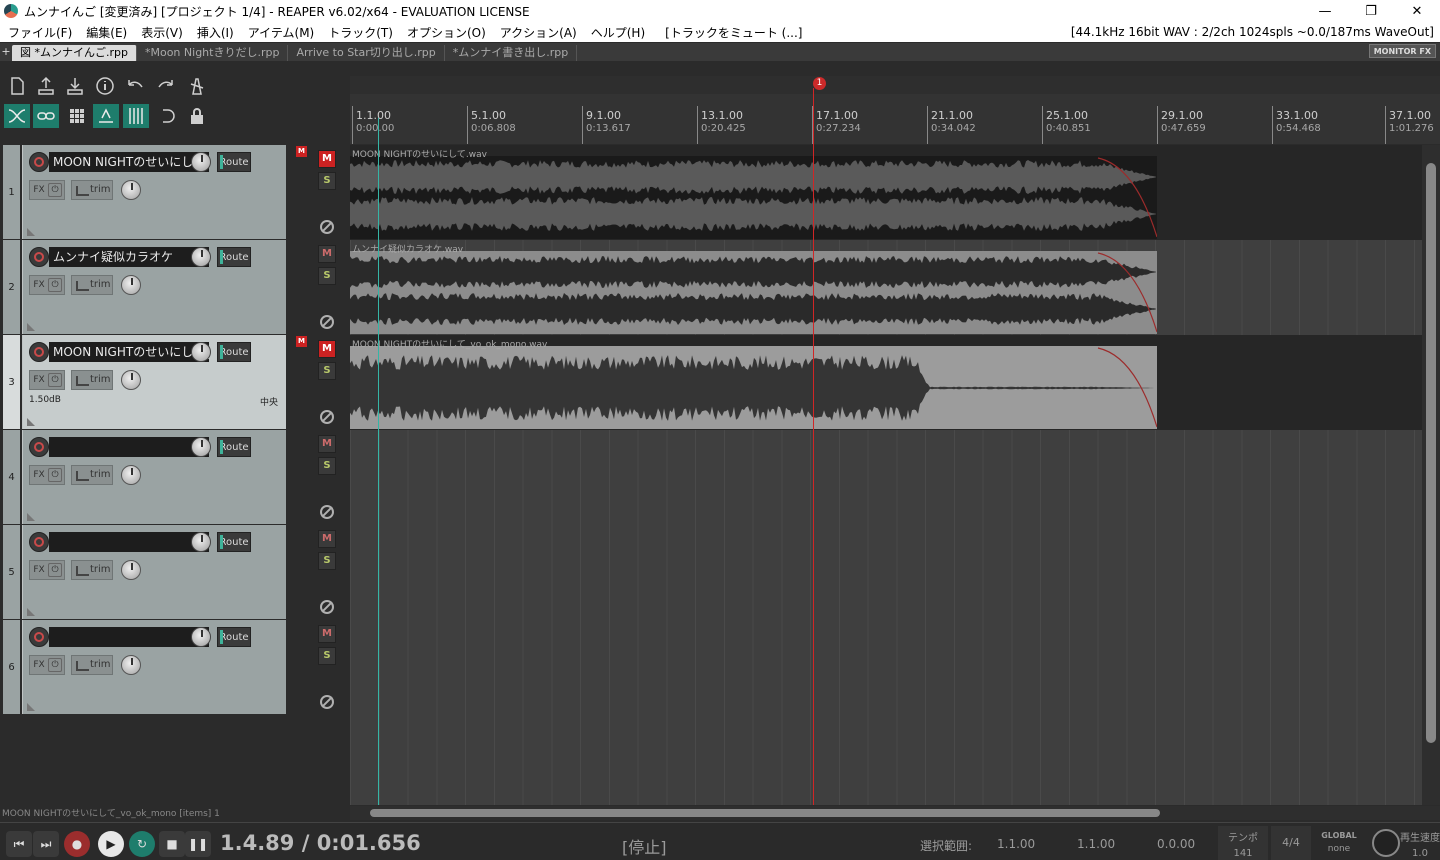  What do you see at coordinates (511, 53) in the screenshot?
I see `project-tab: *ムンナイ書き出し.rpp` at bounding box center [511, 53].